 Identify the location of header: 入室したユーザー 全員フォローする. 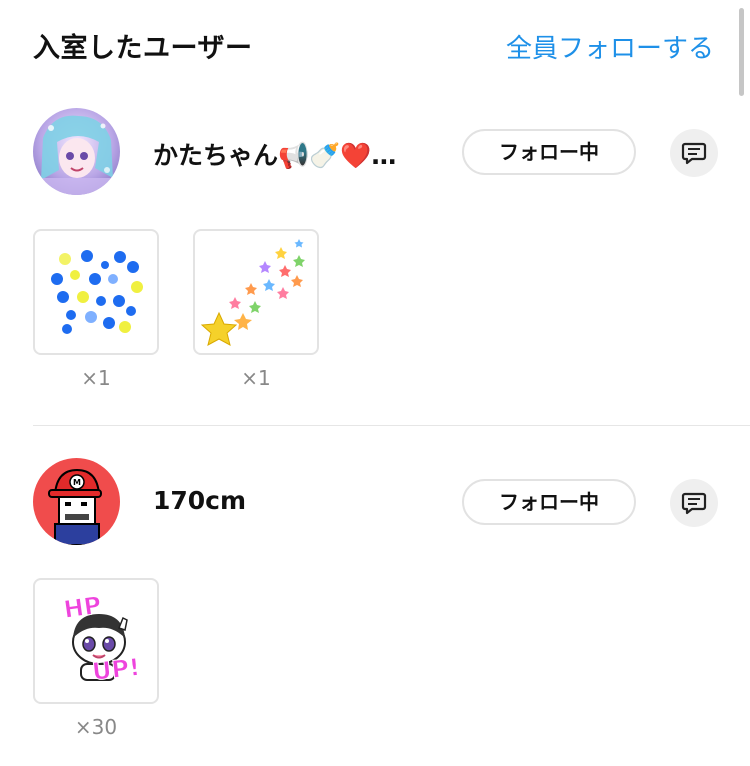
(375, 48).